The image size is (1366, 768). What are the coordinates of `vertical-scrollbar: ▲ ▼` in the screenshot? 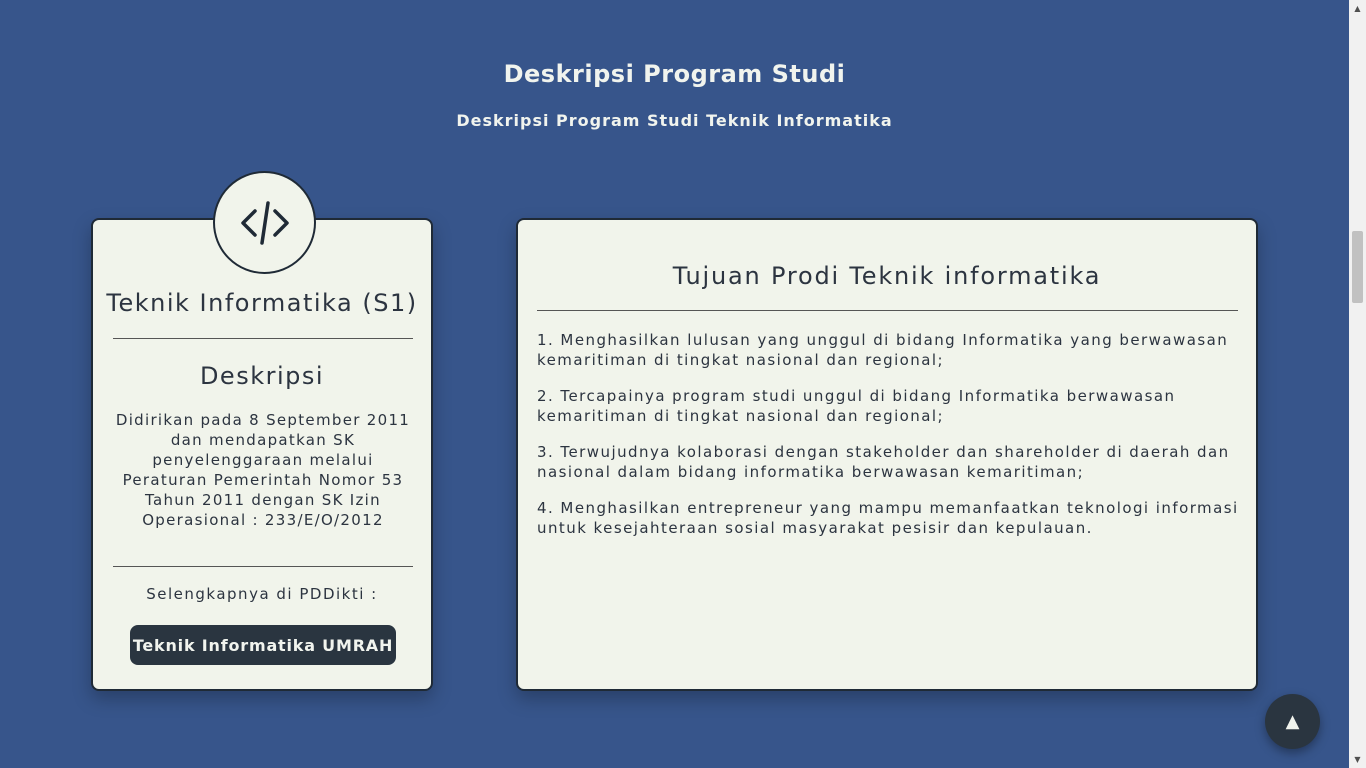 It's located at (1357, 384).